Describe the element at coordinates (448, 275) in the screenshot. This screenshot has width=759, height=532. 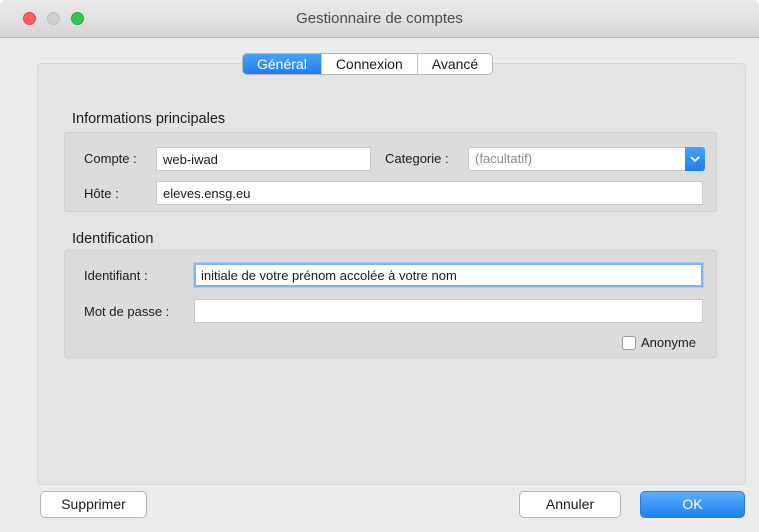
I see `username-input` at that location.